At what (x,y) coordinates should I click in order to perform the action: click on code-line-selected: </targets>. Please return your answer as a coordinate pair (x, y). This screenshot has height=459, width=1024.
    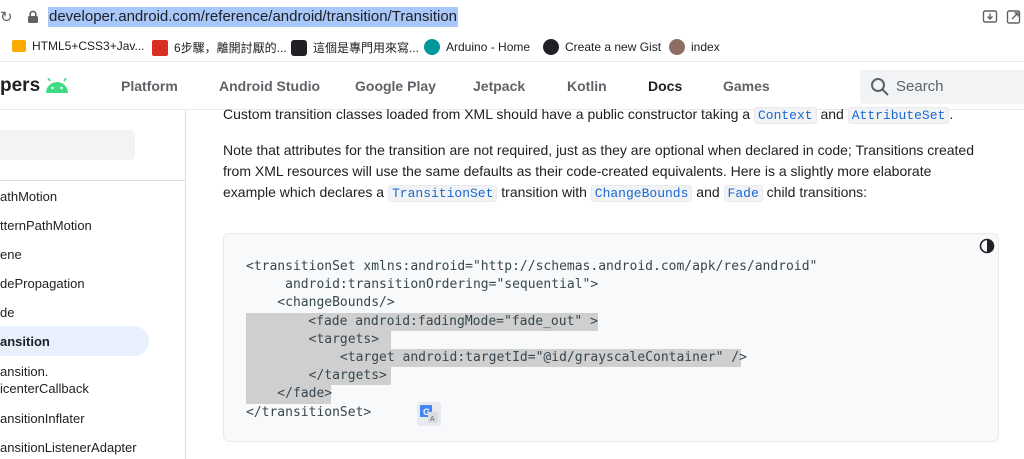
    Looking at the image, I should click on (318, 376).